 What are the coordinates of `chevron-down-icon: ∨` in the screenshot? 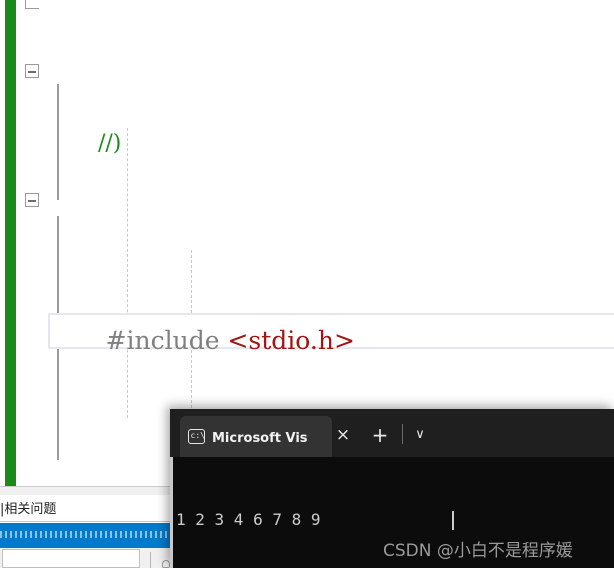 It's located at (420, 435).